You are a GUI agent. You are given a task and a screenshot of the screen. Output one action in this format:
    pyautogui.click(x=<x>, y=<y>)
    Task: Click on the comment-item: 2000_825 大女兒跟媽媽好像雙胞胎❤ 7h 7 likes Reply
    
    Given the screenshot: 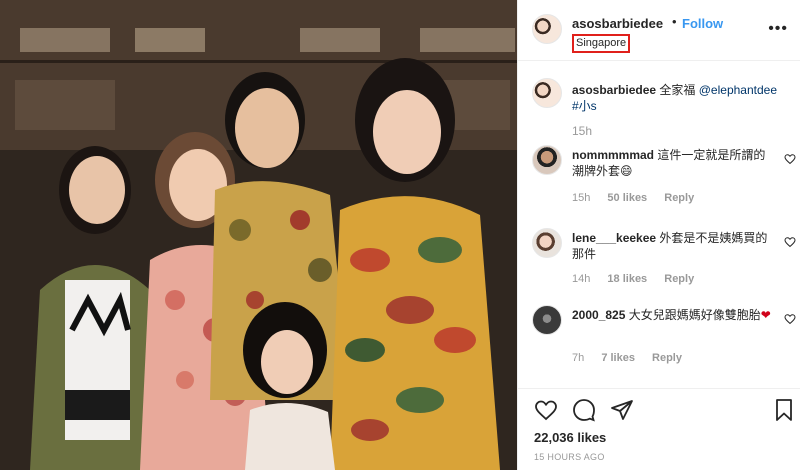 What is the action you would take?
    pyautogui.click(x=664, y=340)
    